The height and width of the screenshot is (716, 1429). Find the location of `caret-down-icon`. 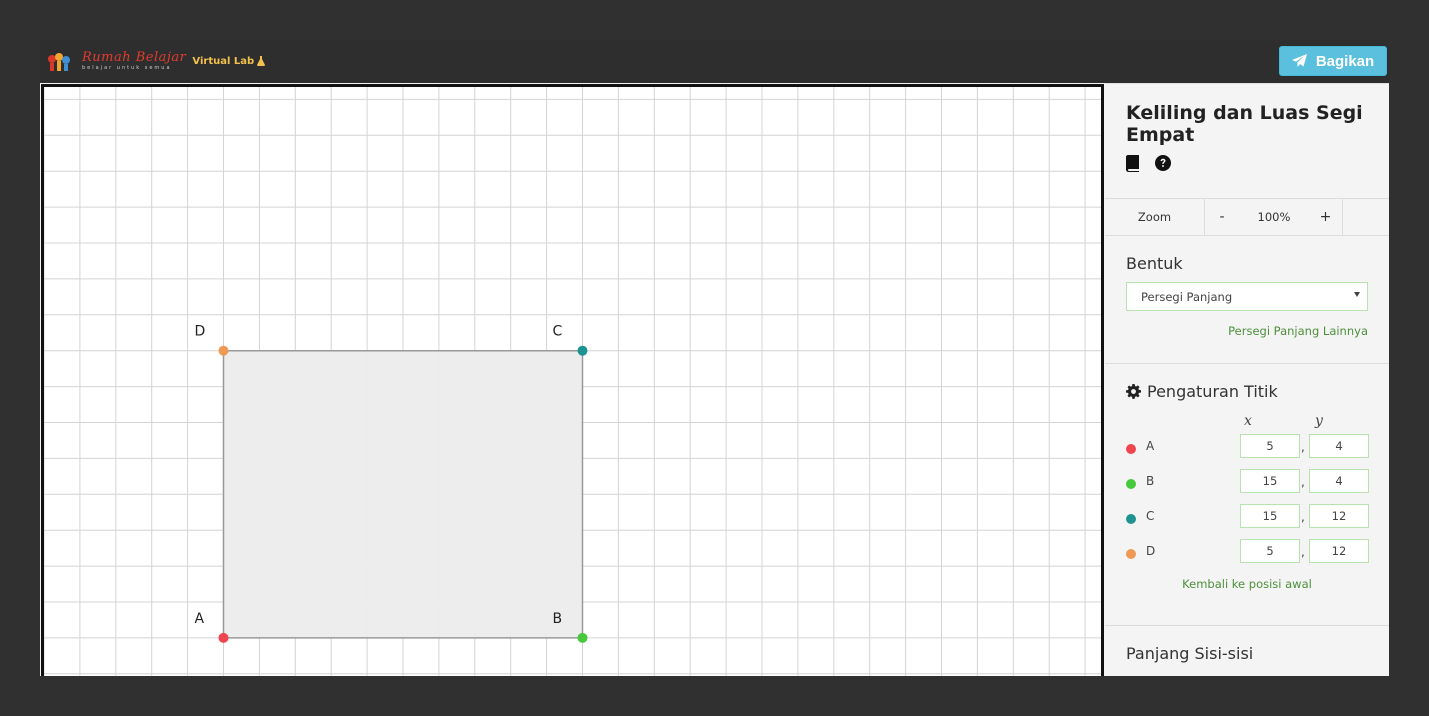

caret-down-icon is located at coordinates (1357, 294).